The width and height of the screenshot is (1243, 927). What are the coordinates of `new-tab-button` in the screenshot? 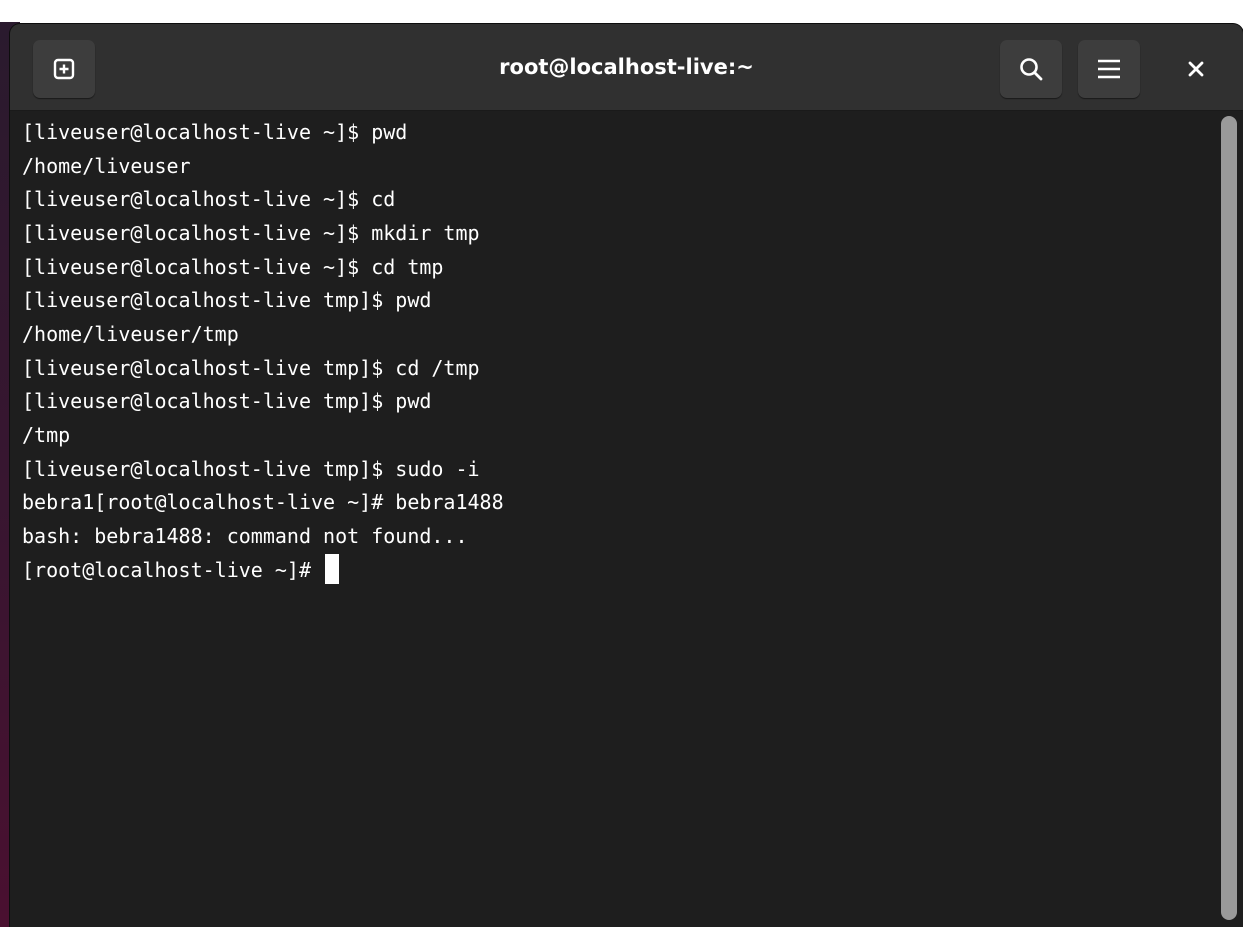 It's located at (64, 69).